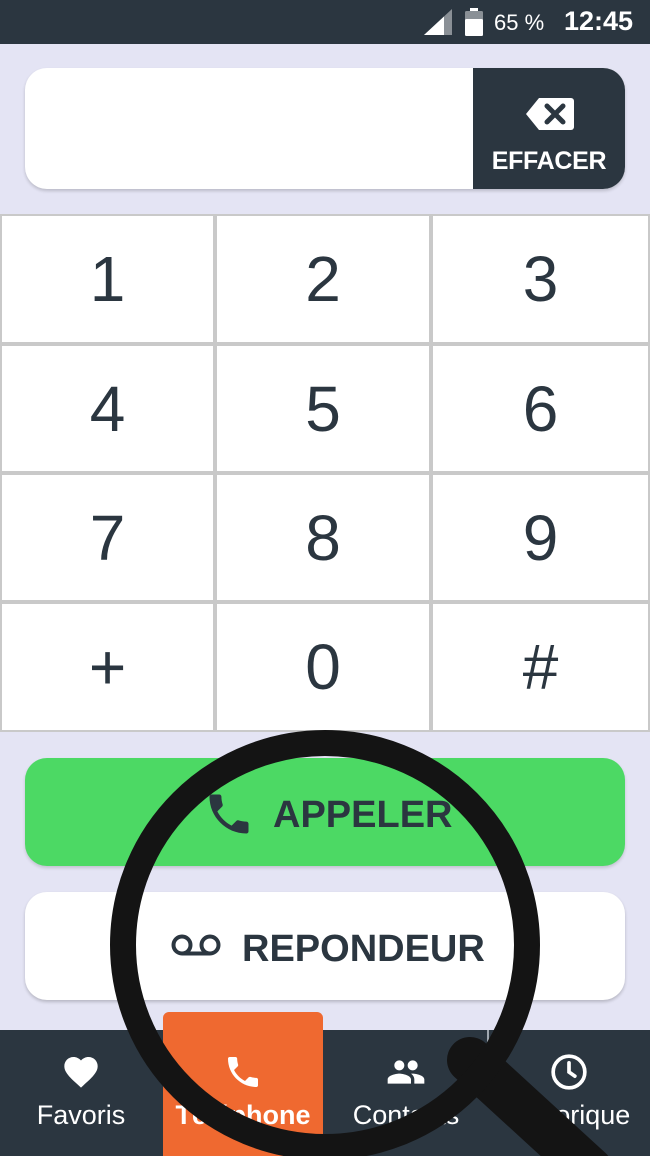 The height and width of the screenshot is (1156, 650). I want to click on key-plus: +, so click(107, 667).